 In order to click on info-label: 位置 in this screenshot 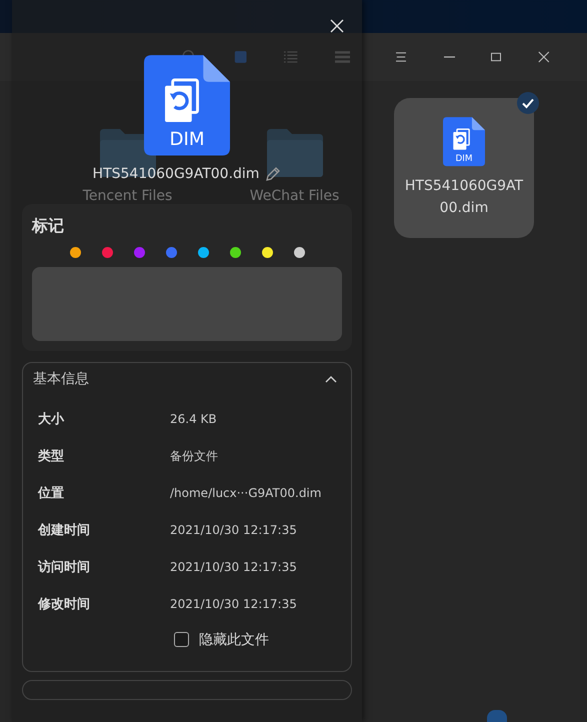, I will do `click(51, 493)`.